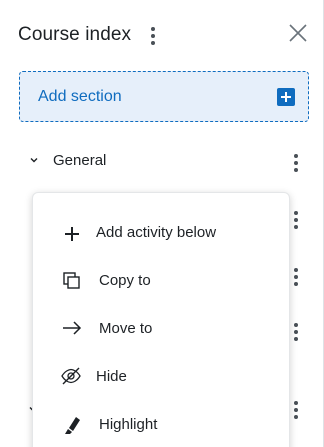 The image size is (324, 447). Describe the element at coordinates (153, 36) in the screenshot. I see `drawer-options-kebab-icon` at that location.